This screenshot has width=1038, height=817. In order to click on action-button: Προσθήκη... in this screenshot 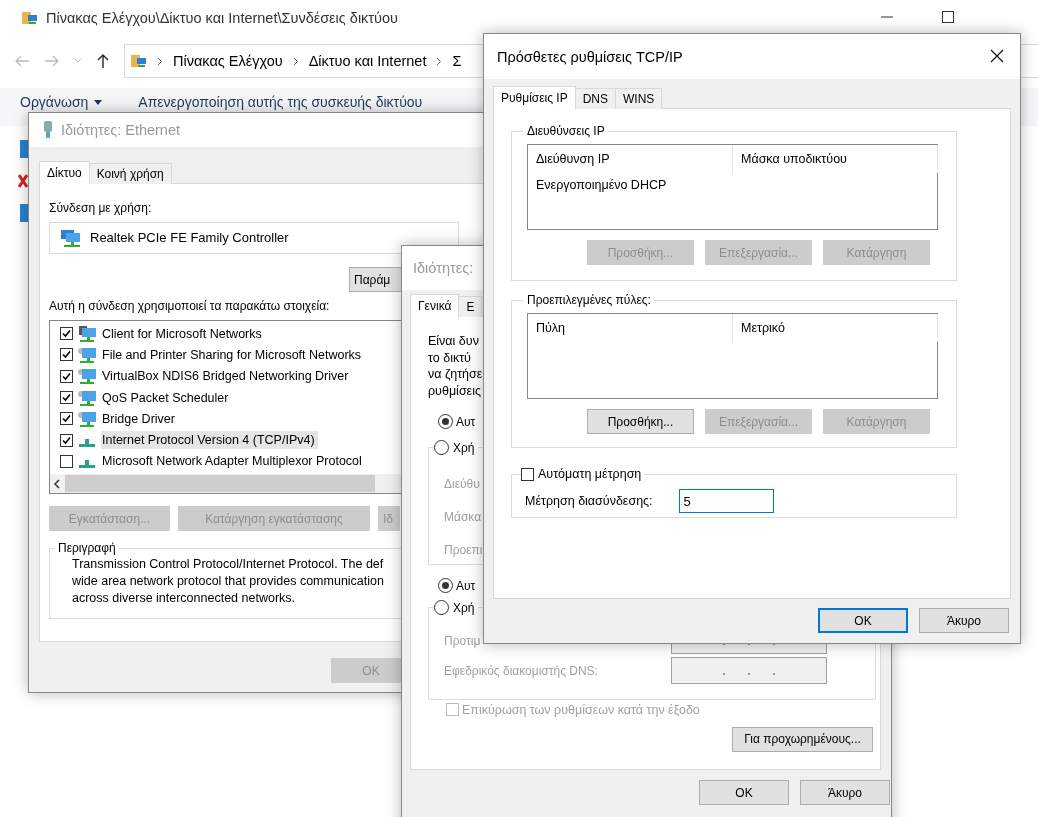, I will do `click(640, 421)`.